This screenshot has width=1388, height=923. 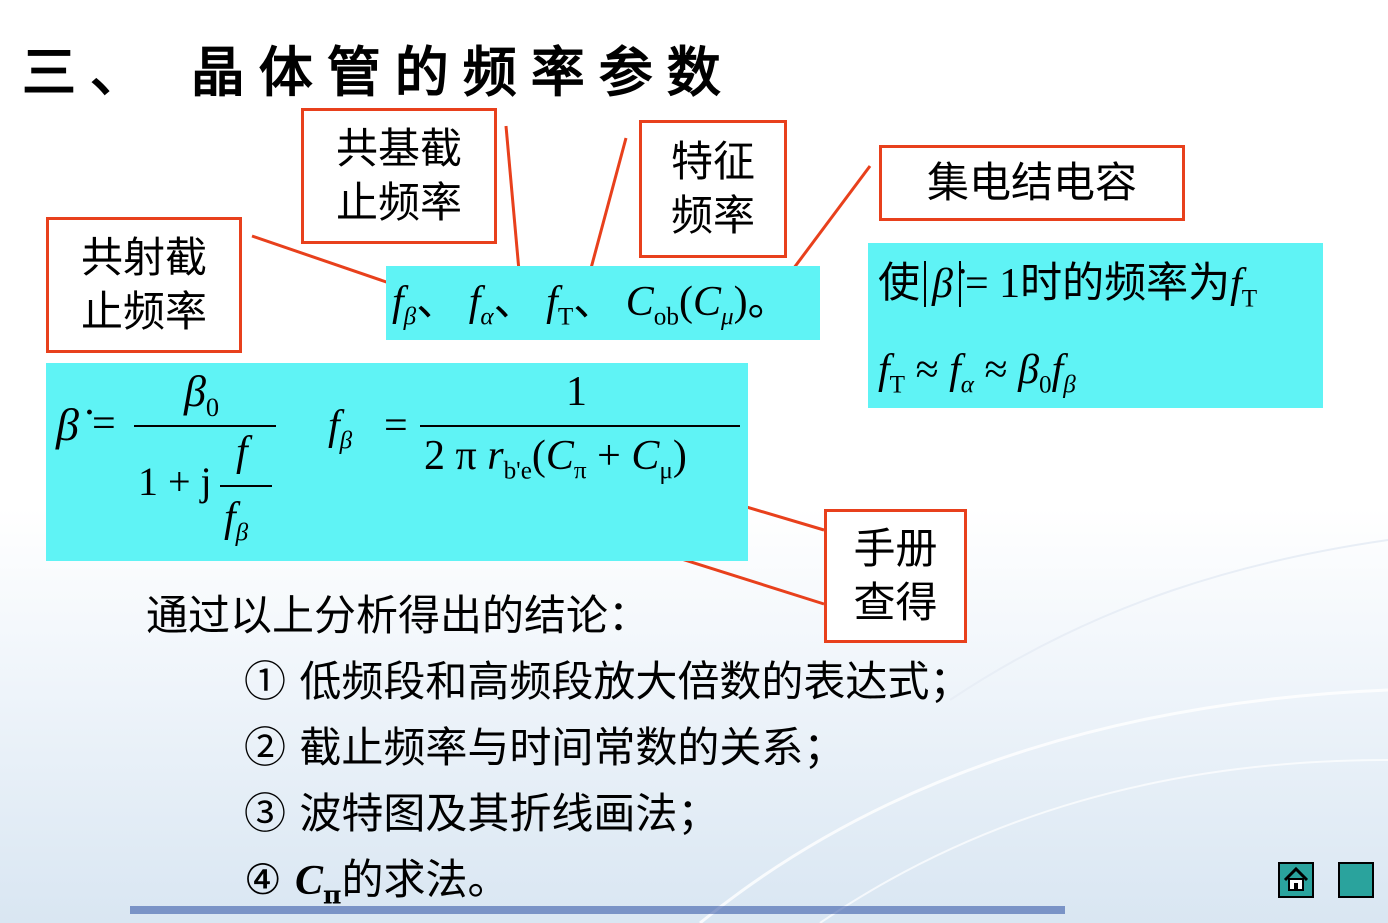 I want to click on fT-relation: fT ≈ fα ≈ β0fβ, so click(x=977, y=373).